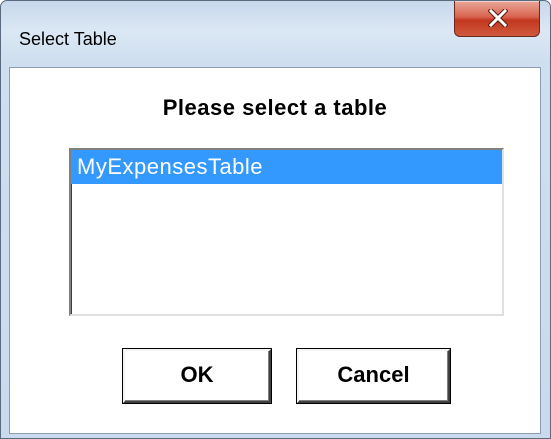  I want to click on window-title: Select Table, so click(68, 39).